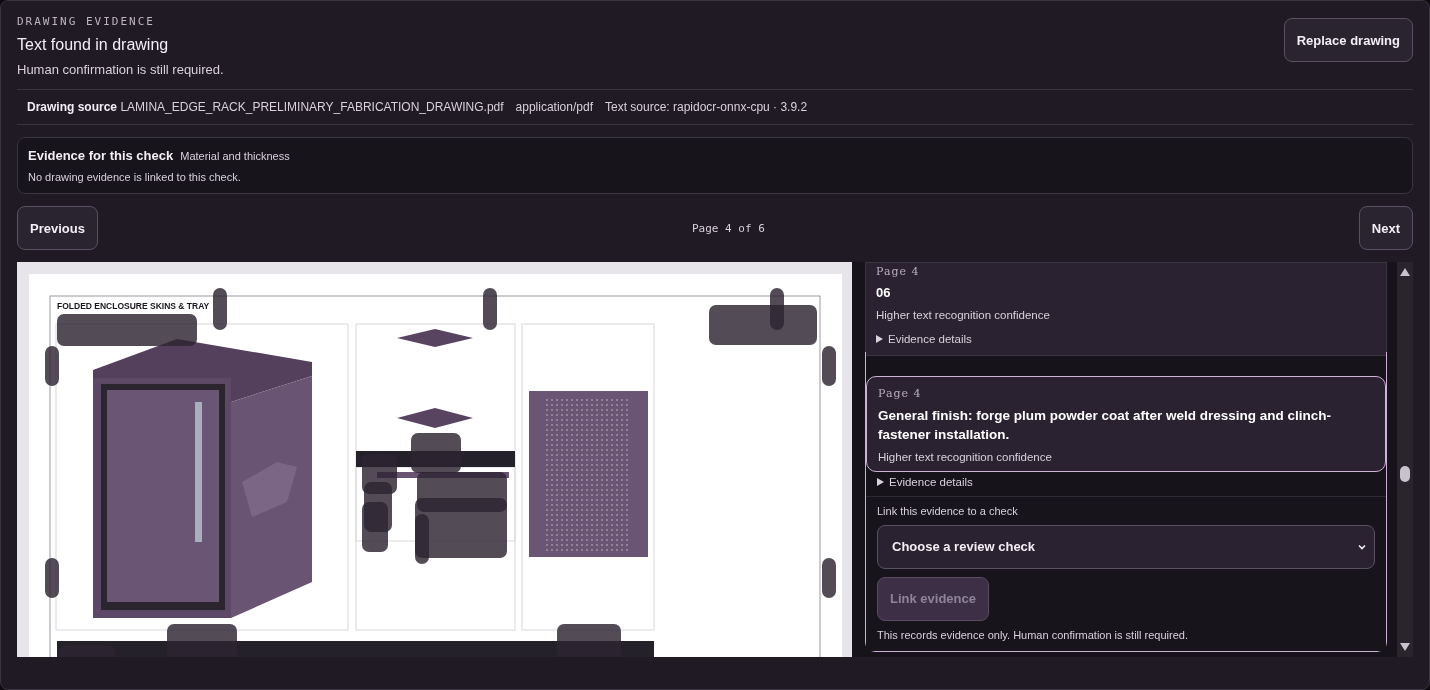 The width and height of the screenshot is (1430, 690). I want to click on review-check-select: Choose a review check, so click(1126, 546).